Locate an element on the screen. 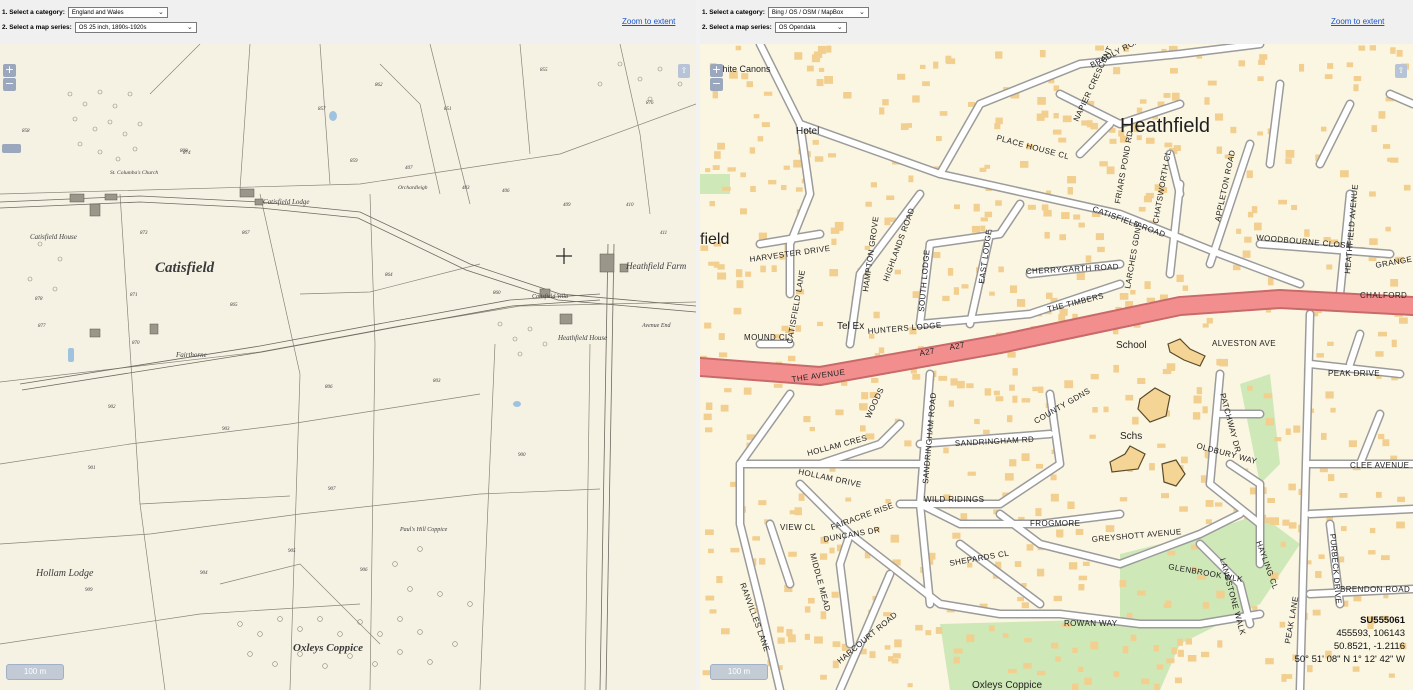 This screenshot has width=1413, height=690. parcel-number: 808 is located at coordinates (184, 151).